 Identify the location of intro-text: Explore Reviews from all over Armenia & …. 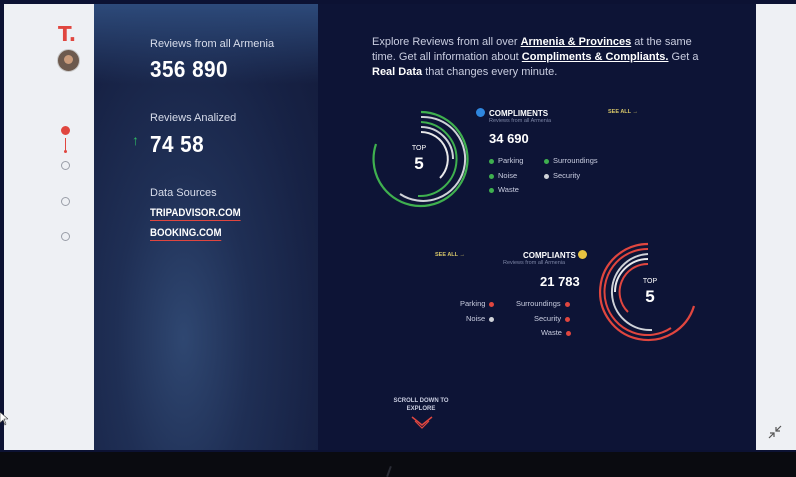
(537, 57).